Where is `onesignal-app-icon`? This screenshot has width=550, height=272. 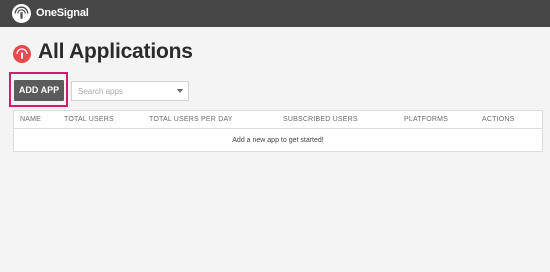 onesignal-app-icon is located at coordinates (22, 54).